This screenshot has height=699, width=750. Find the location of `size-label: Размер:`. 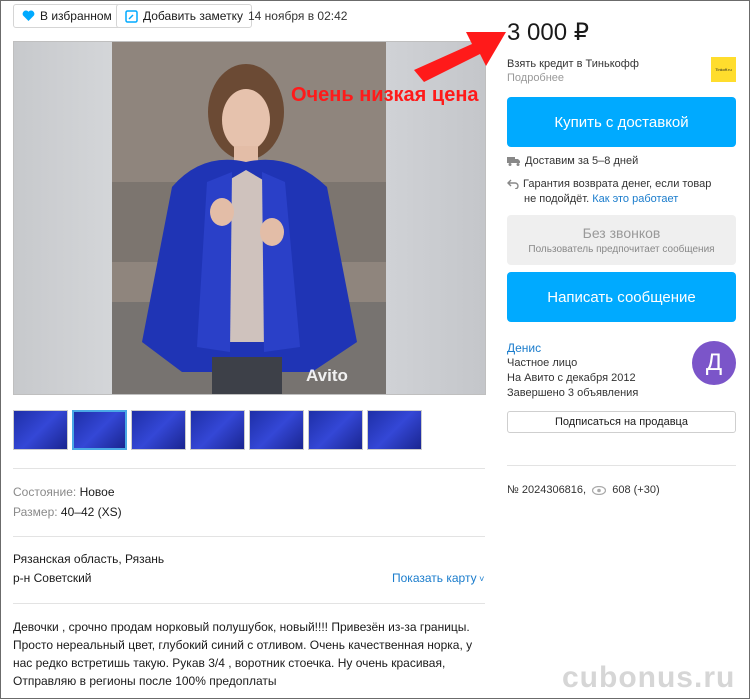

size-label: Размер: is located at coordinates (35, 512).